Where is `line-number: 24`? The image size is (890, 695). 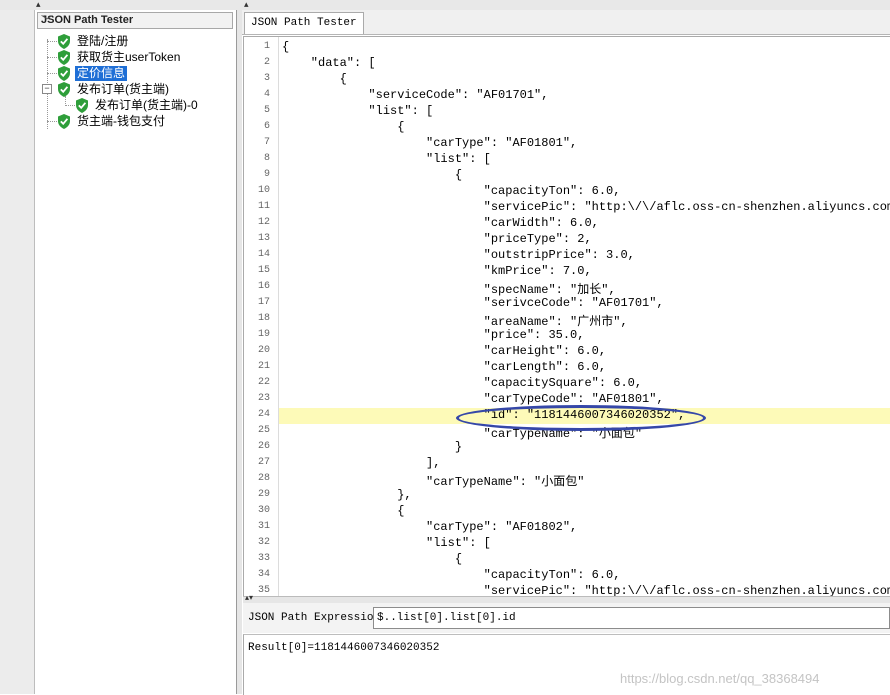 line-number: 24 is located at coordinates (263, 414).